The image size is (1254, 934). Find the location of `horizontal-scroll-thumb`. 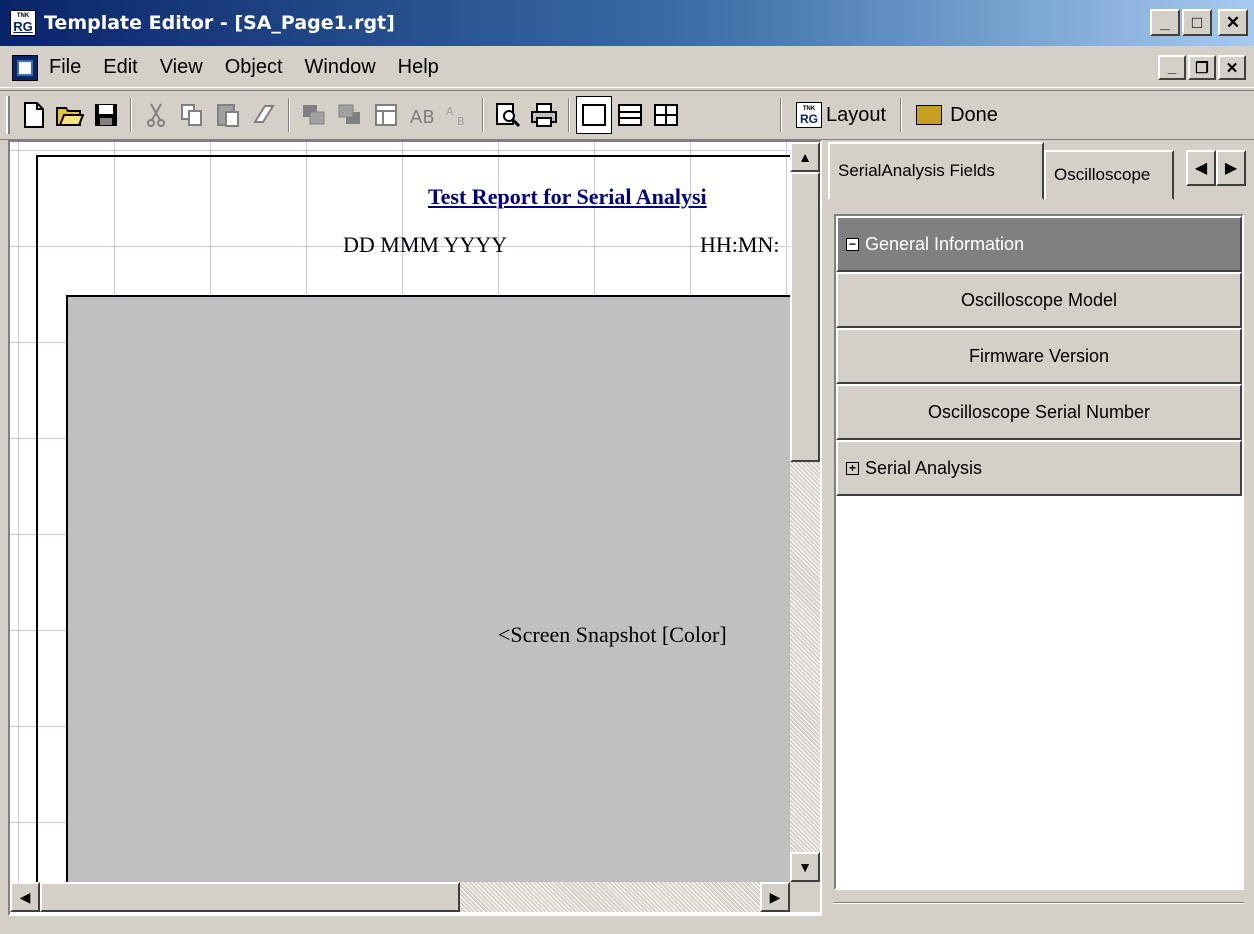

horizontal-scroll-thumb is located at coordinates (250, 897).